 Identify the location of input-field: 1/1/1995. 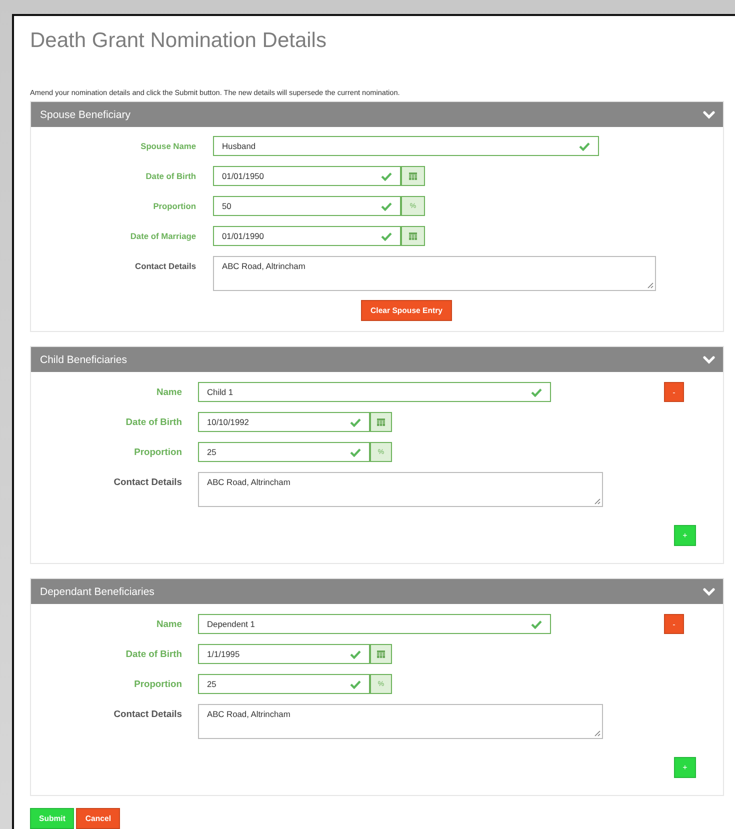
(284, 654).